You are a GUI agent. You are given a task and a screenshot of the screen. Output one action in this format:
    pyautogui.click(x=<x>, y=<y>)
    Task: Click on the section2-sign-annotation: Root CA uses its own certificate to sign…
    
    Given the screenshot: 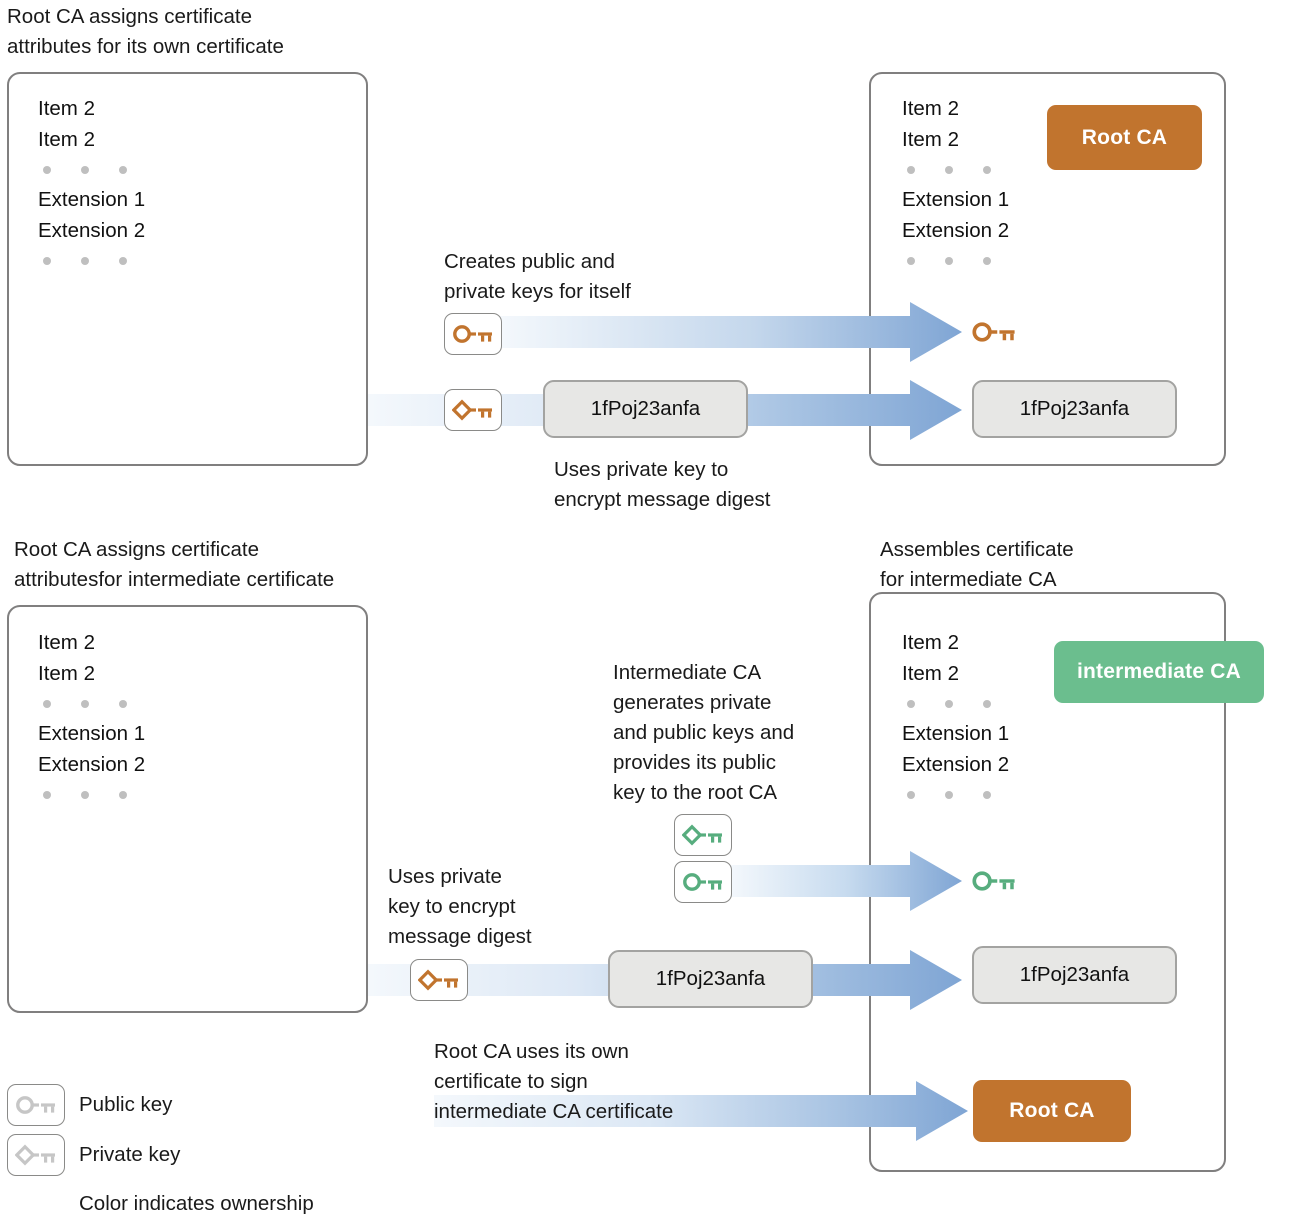 What is the action you would take?
    pyautogui.click(x=554, y=1081)
    